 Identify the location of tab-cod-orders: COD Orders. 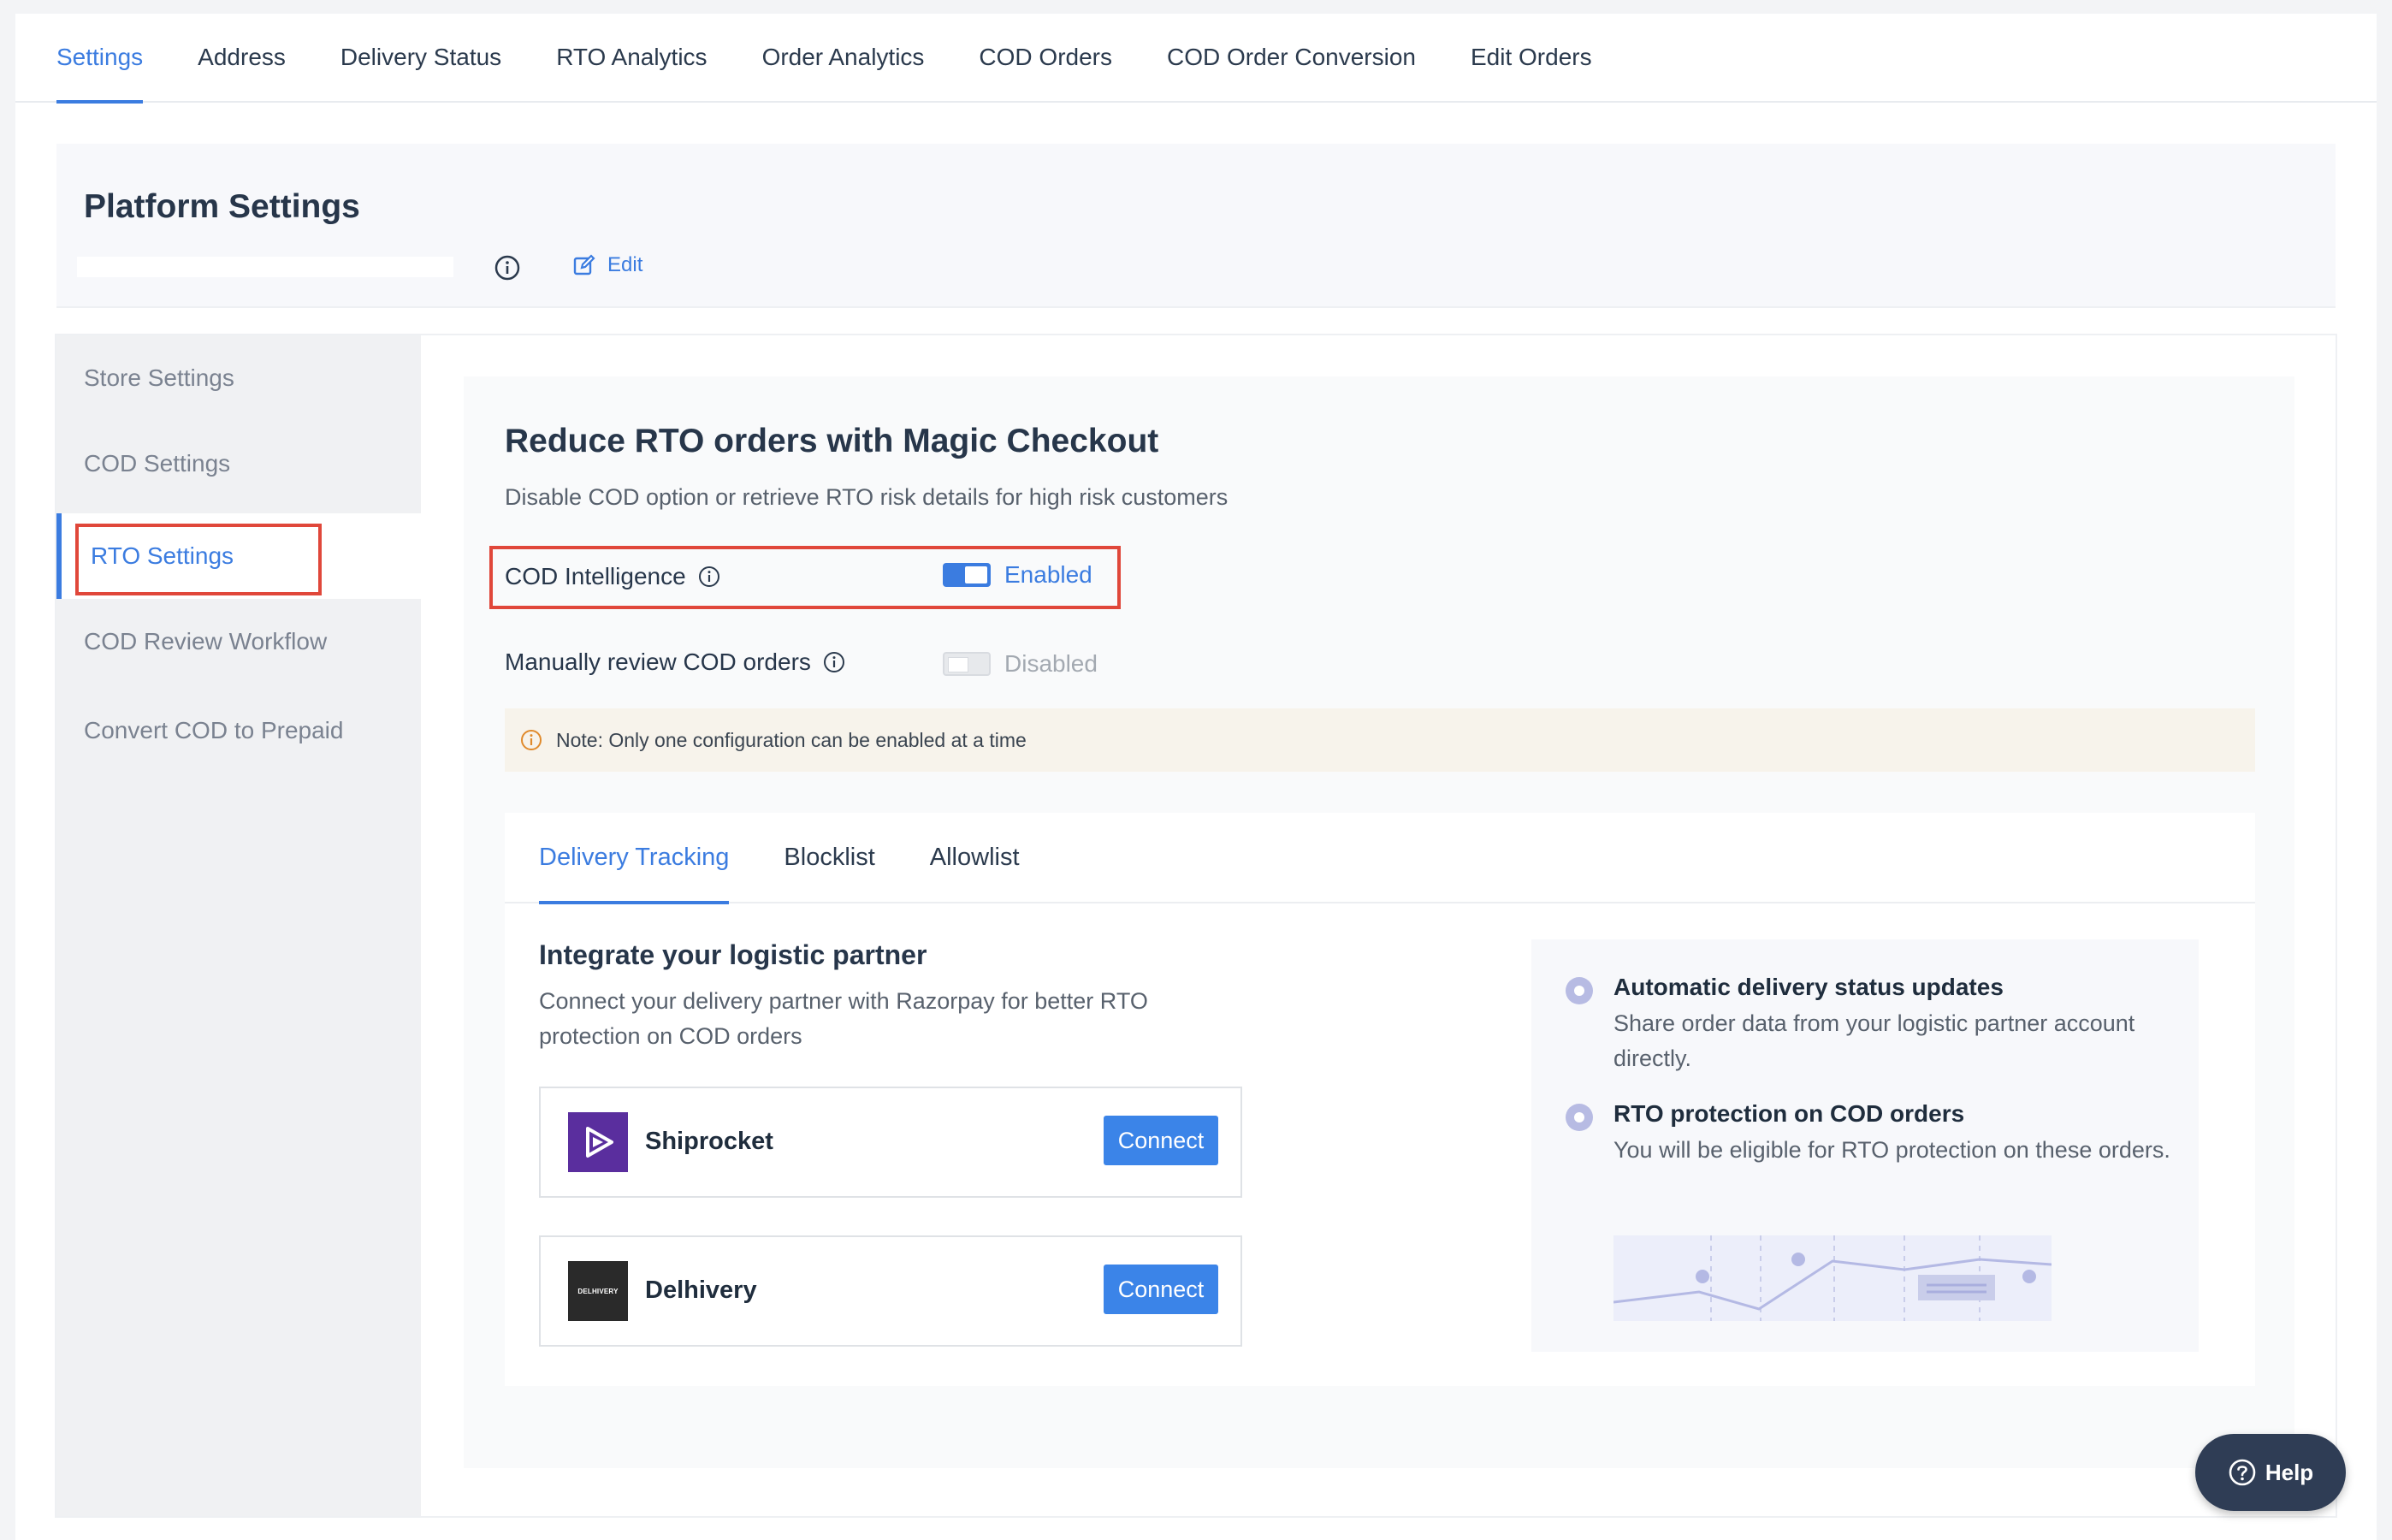
(1045, 57).